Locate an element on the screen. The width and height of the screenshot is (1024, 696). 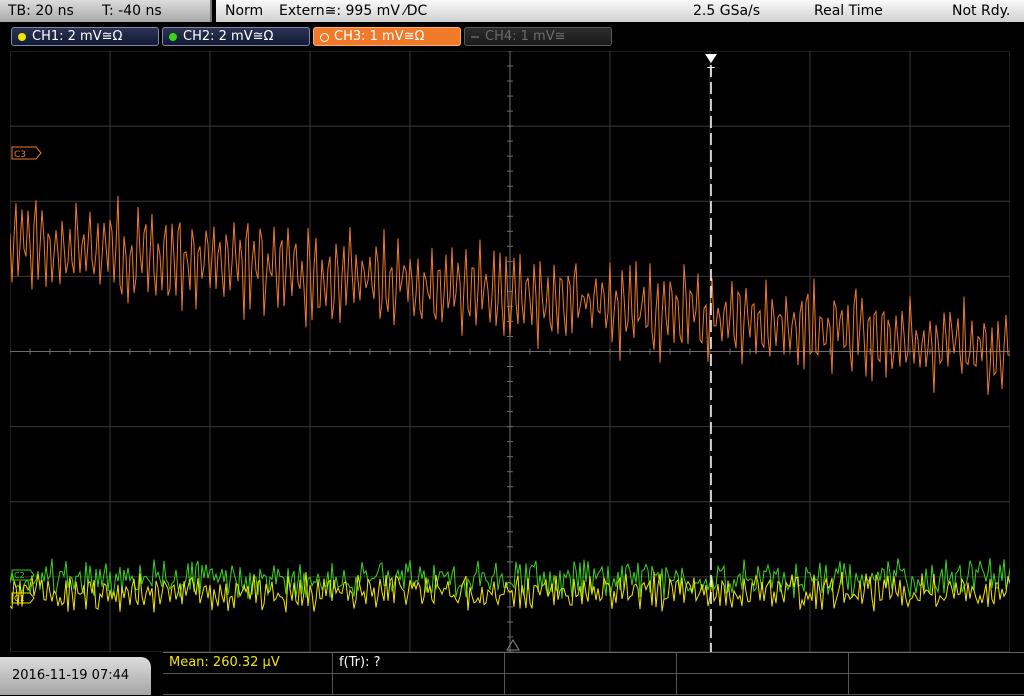
measurement-panel: Mean: 260.32 µV f(Tr): ? is located at coordinates (593, 674).